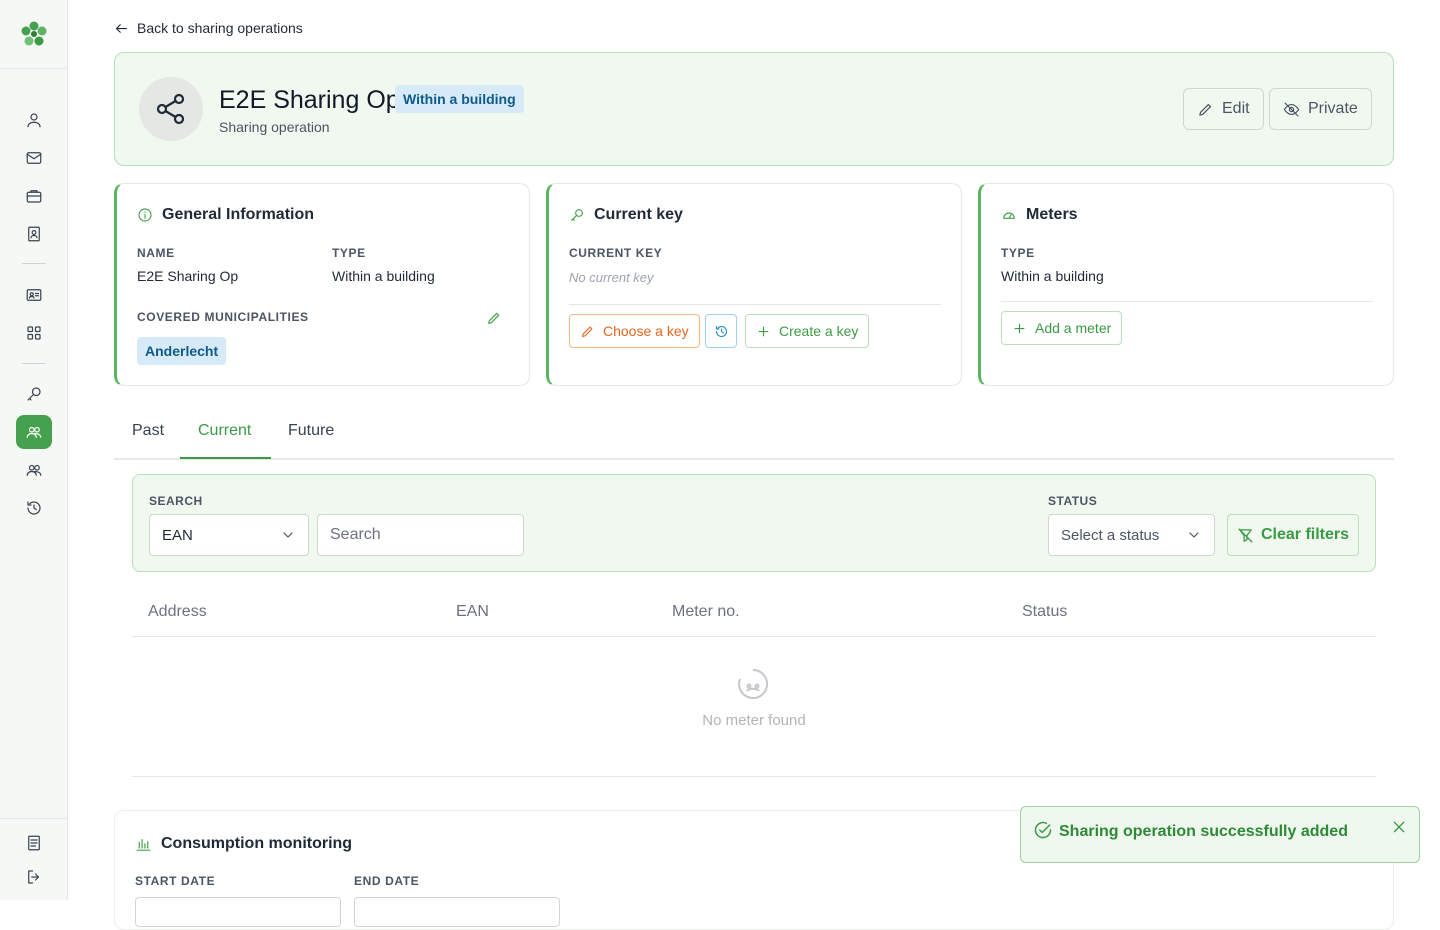  I want to click on type-value: Within a building, so click(383, 276).